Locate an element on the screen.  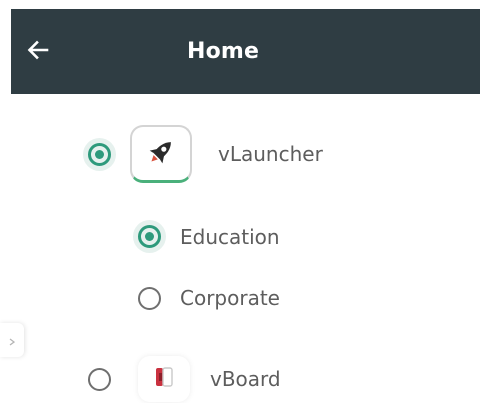
vlauncher-label: vLauncher is located at coordinates (270, 154).